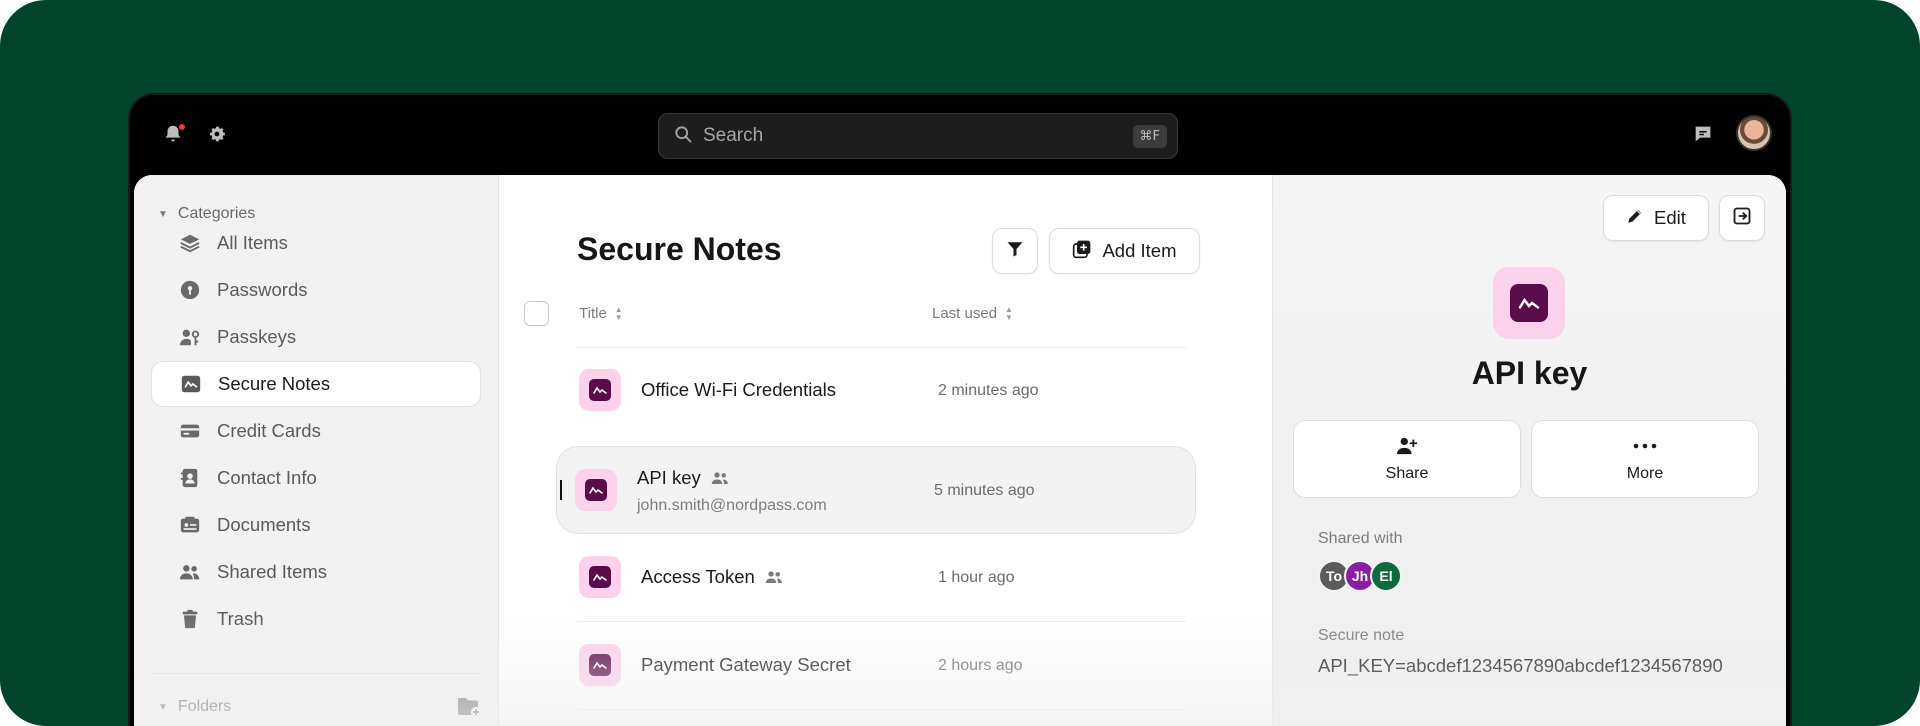 Image resolution: width=1920 pixels, height=726 pixels. What do you see at coordinates (1645, 459) in the screenshot?
I see `more-button: More` at bounding box center [1645, 459].